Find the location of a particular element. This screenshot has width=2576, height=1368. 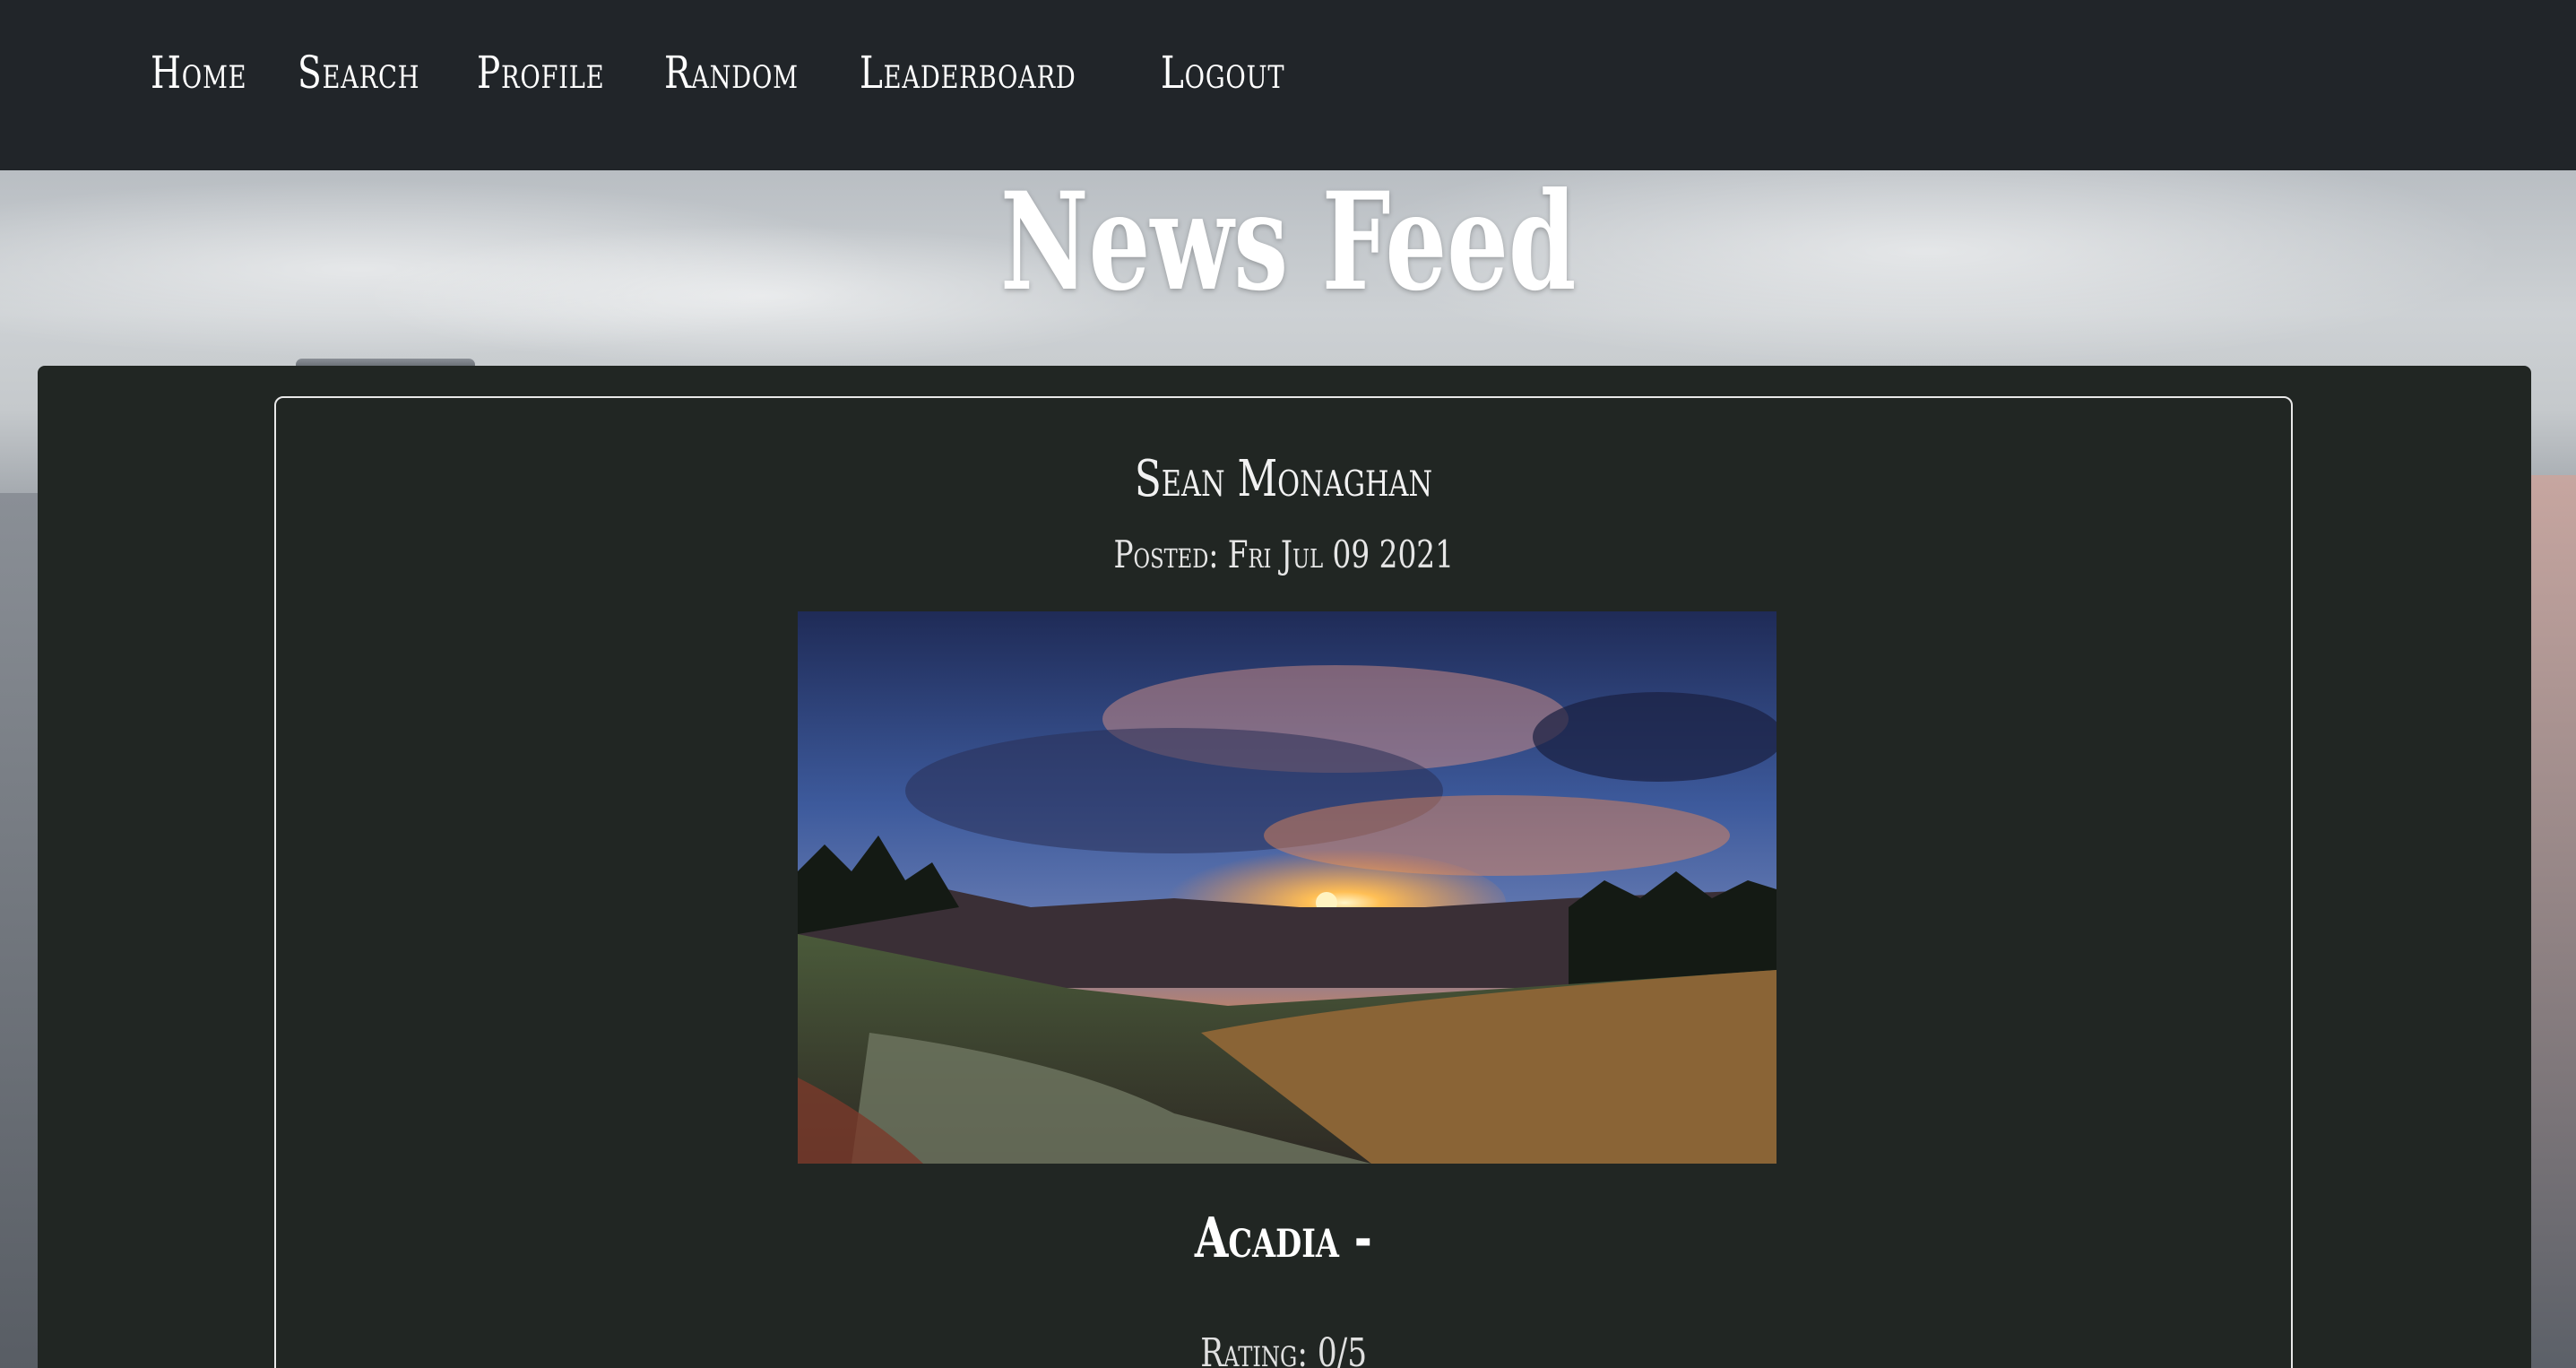

post-rating-text: Rating: 0/5 is located at coordinates (1283, 1349).